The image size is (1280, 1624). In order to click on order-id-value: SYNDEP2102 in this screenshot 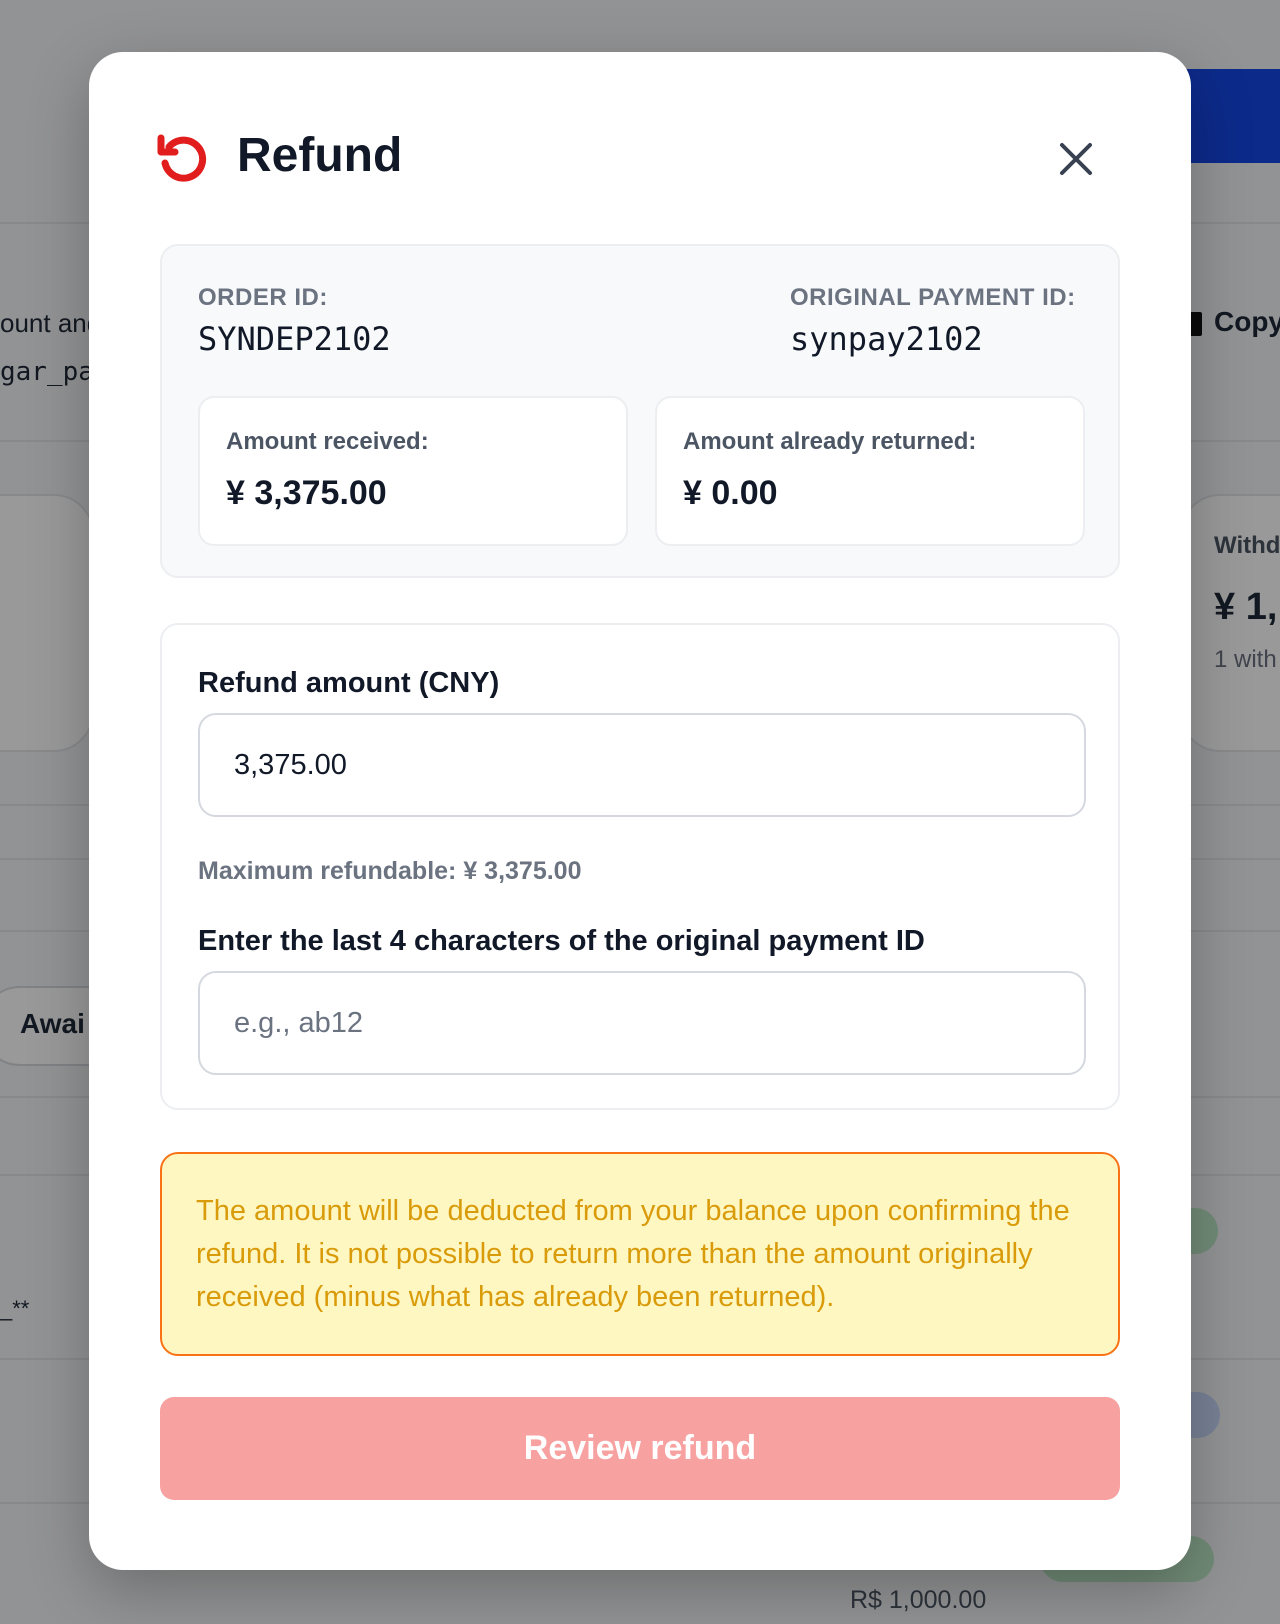, I will do `click(294, 339)`.